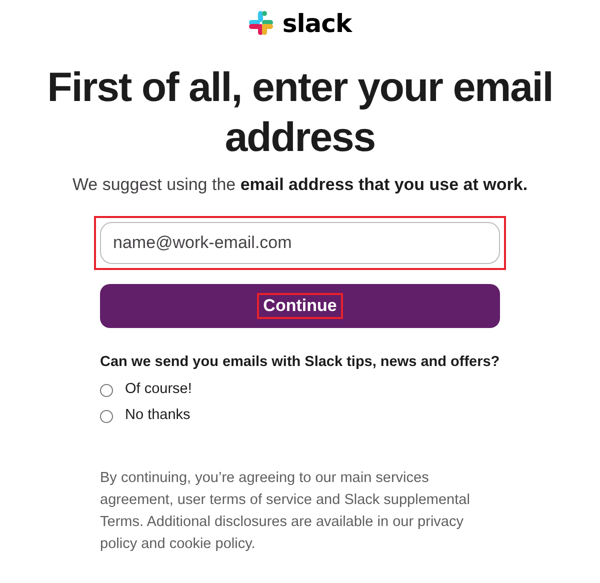 This screenshot has height=583, width=600. Describe the element at coordinates (300, 362) in the screenshot. I see `question-label: Can we send you emails with Slack tips, news and offers?` at that location.